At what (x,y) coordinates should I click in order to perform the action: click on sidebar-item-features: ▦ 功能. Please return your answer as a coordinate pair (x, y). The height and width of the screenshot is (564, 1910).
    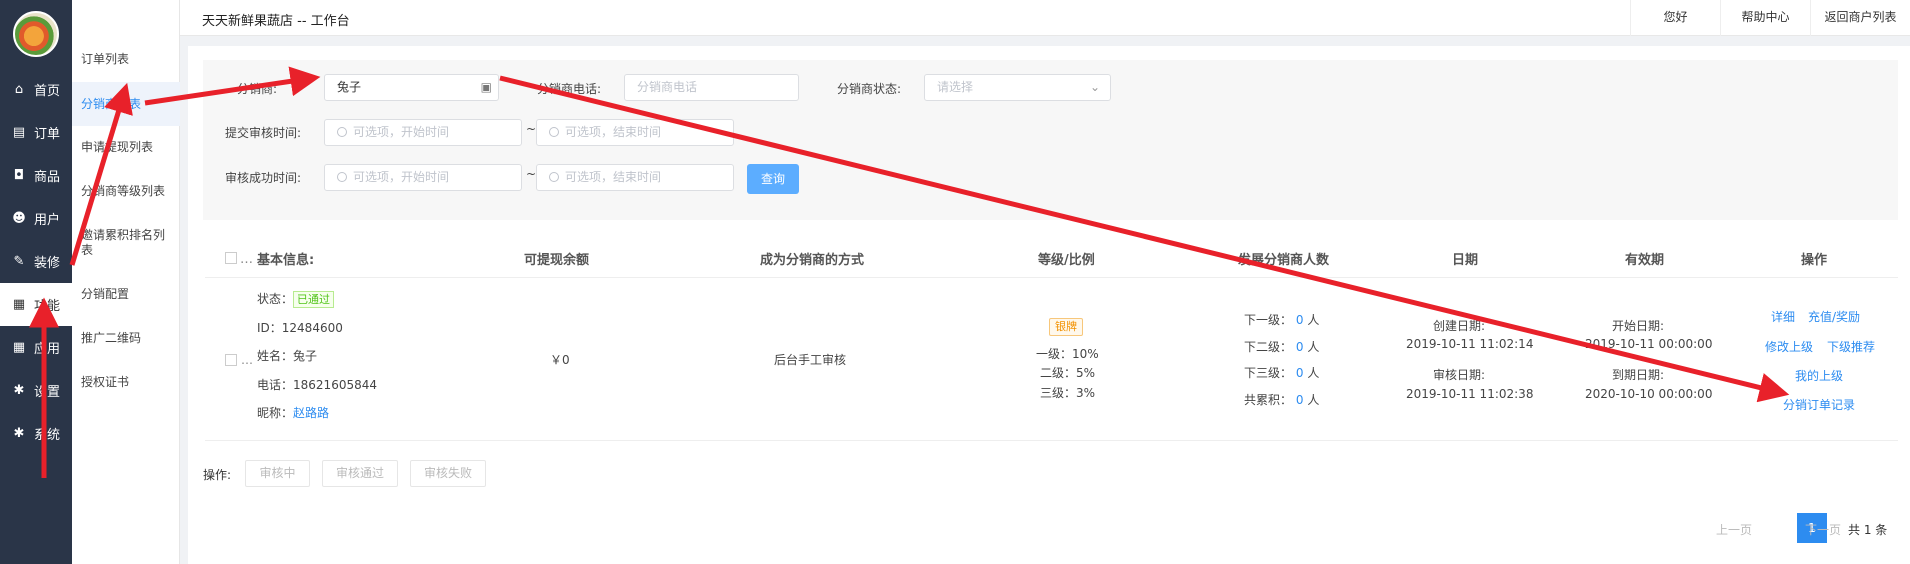
    Looking at the image, I should click on (36, 304).